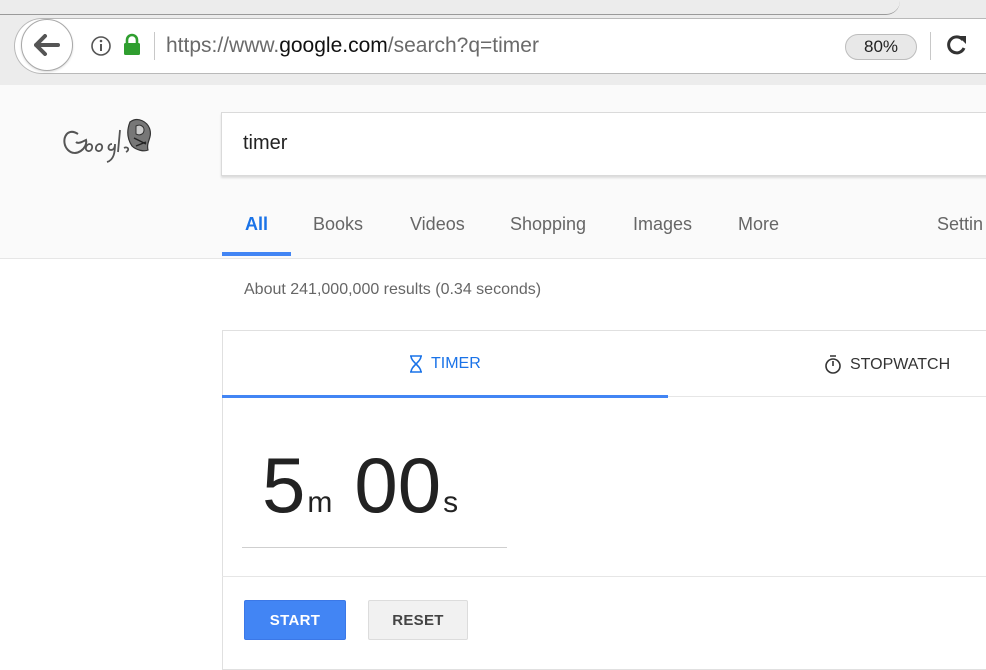 The width and height of the screenshot is (986, 670). I want to click on info-icon, so click(101, 46).